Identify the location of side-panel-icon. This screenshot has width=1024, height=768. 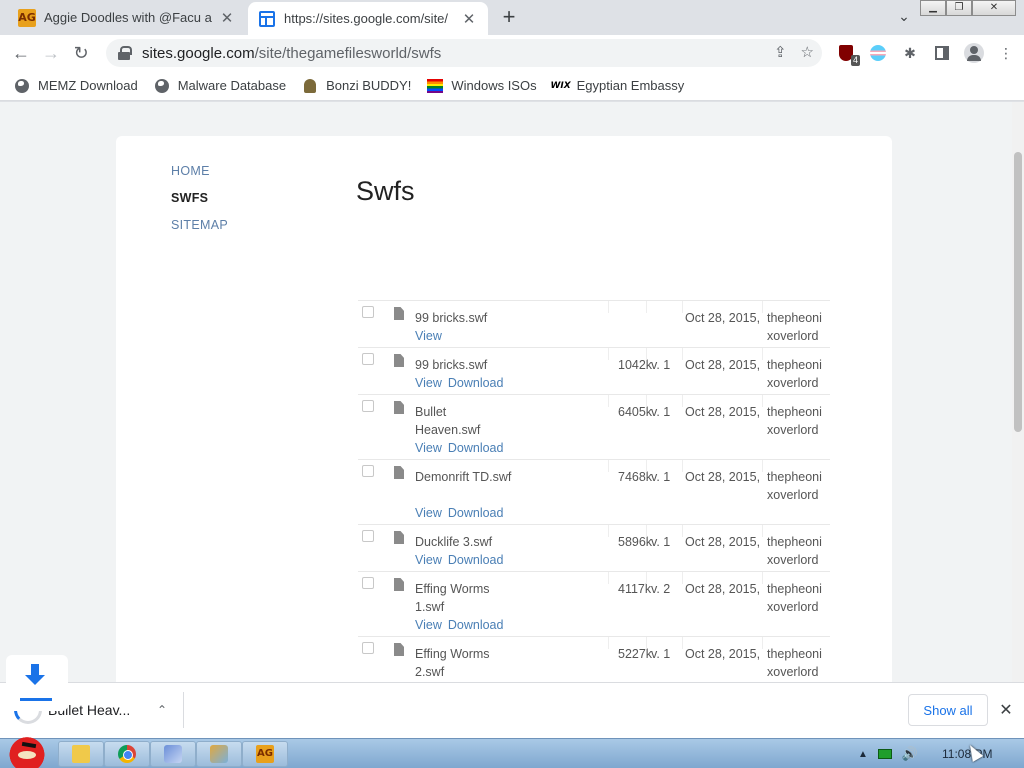
(942, 53).